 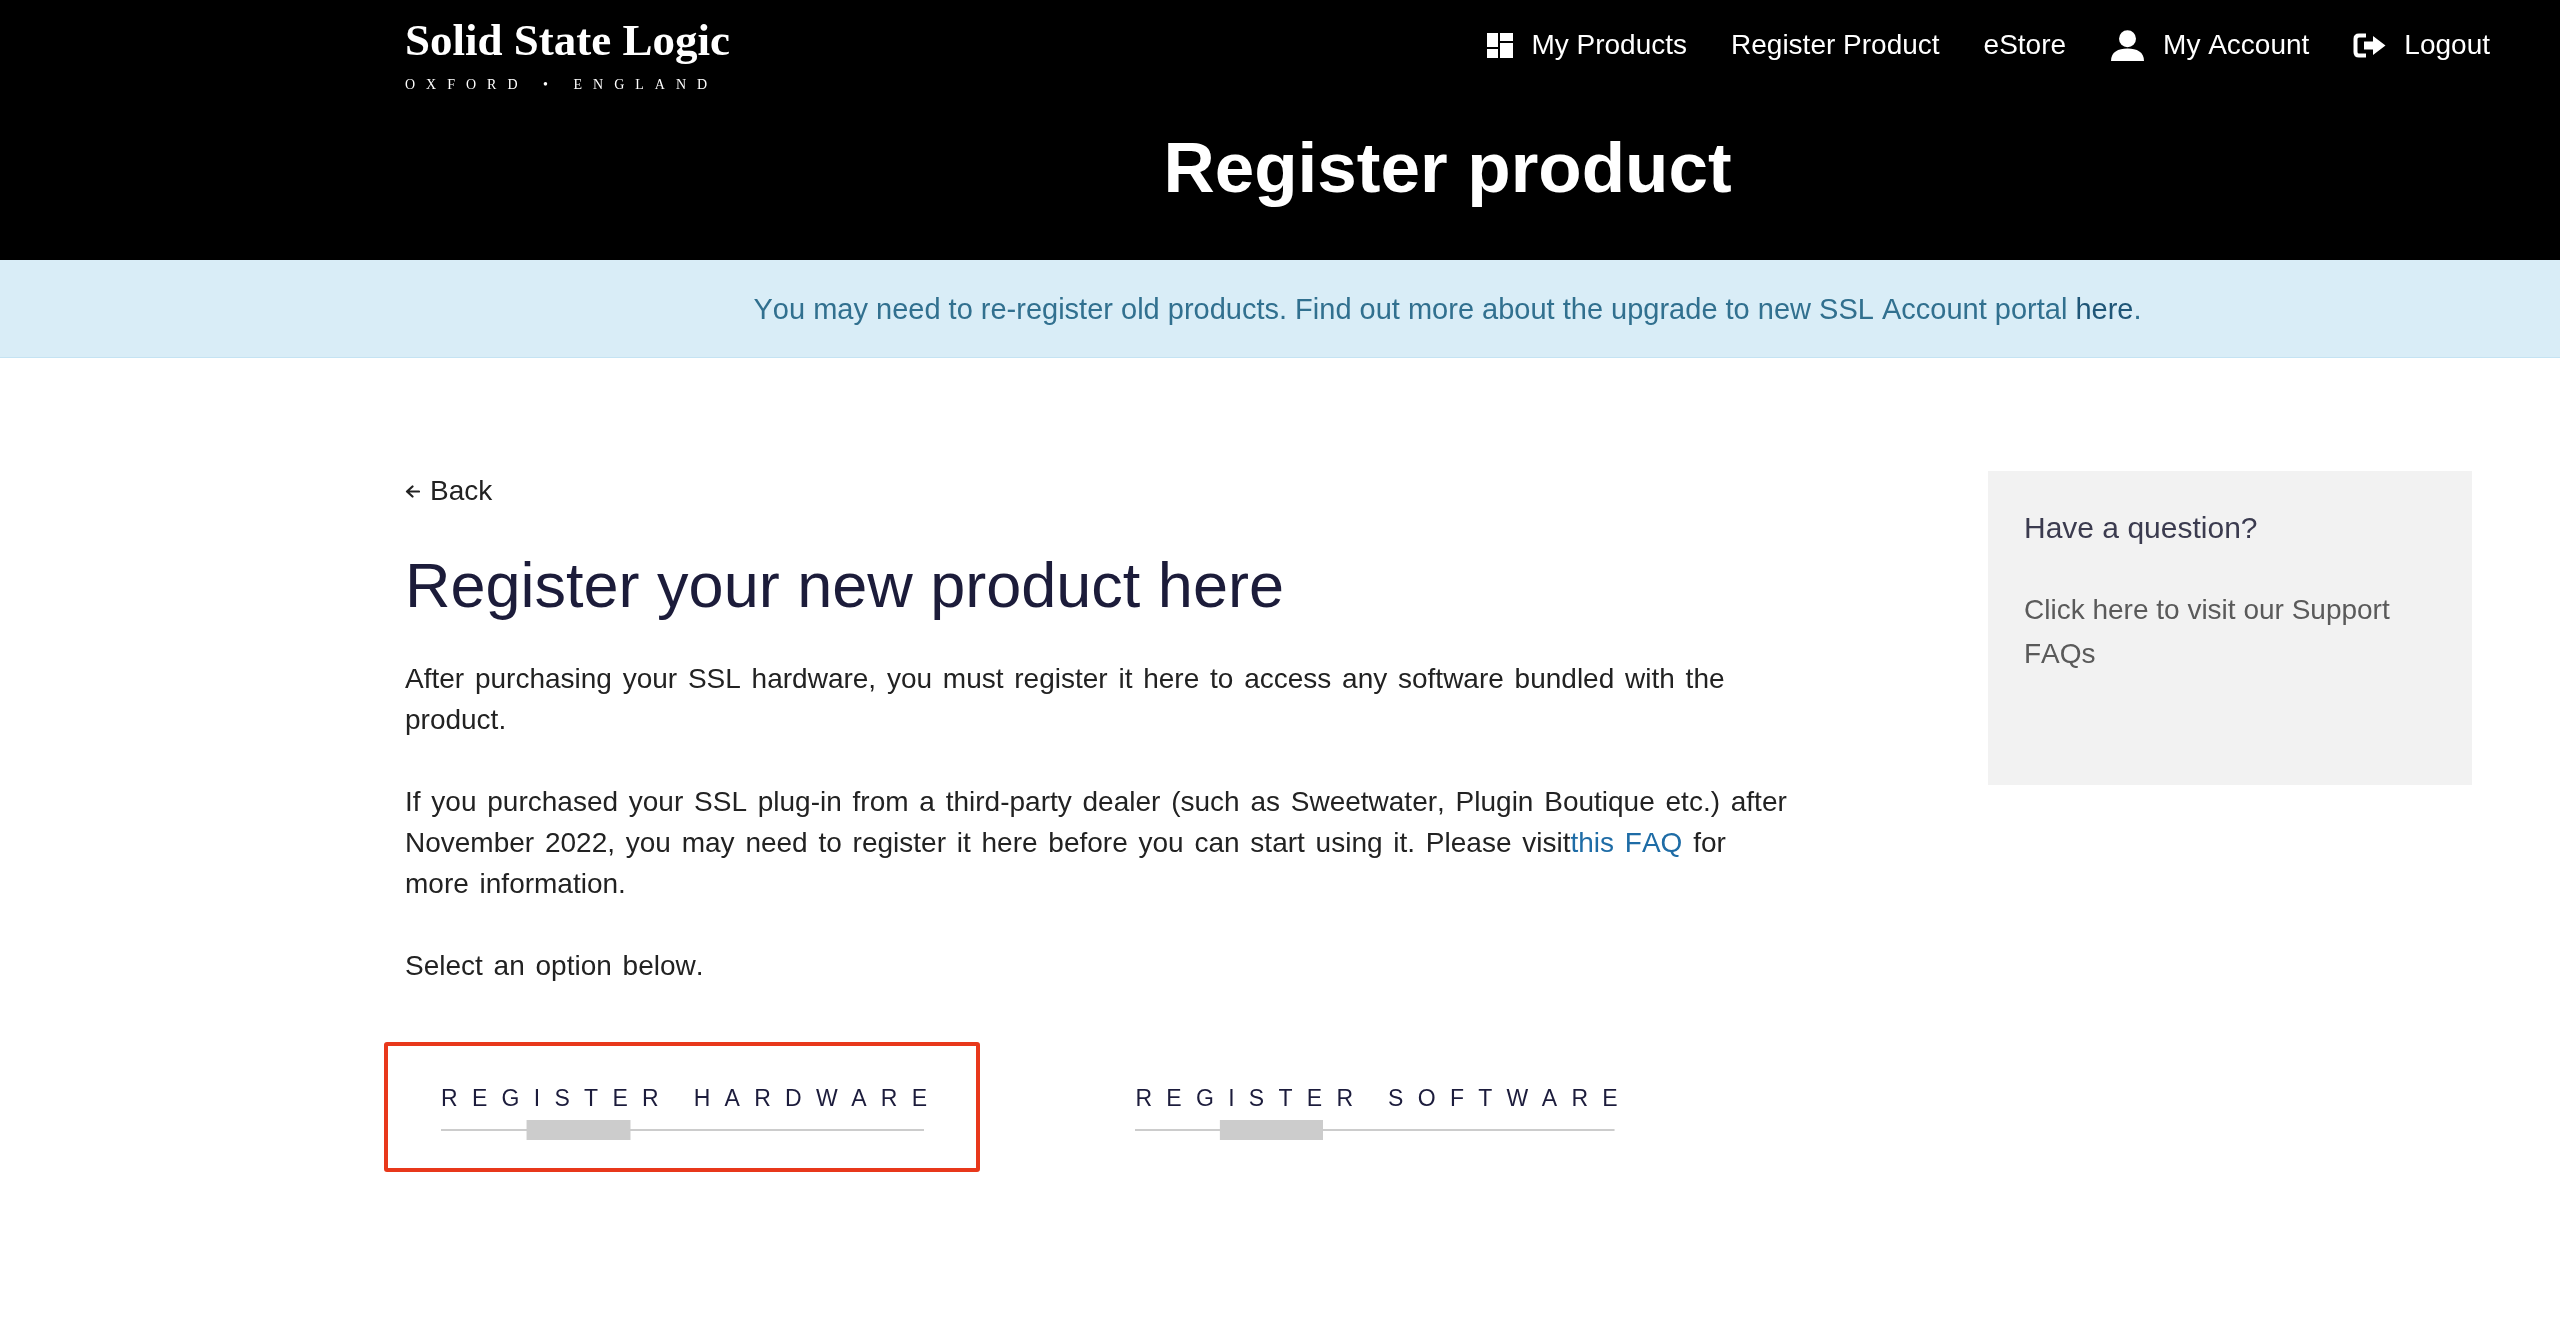 What do you see at coordinates (1374, 1107) in the screenshot?
I see `register-option-button: REGISTER SOFTWARE` at bounding box center [1374, 1107].